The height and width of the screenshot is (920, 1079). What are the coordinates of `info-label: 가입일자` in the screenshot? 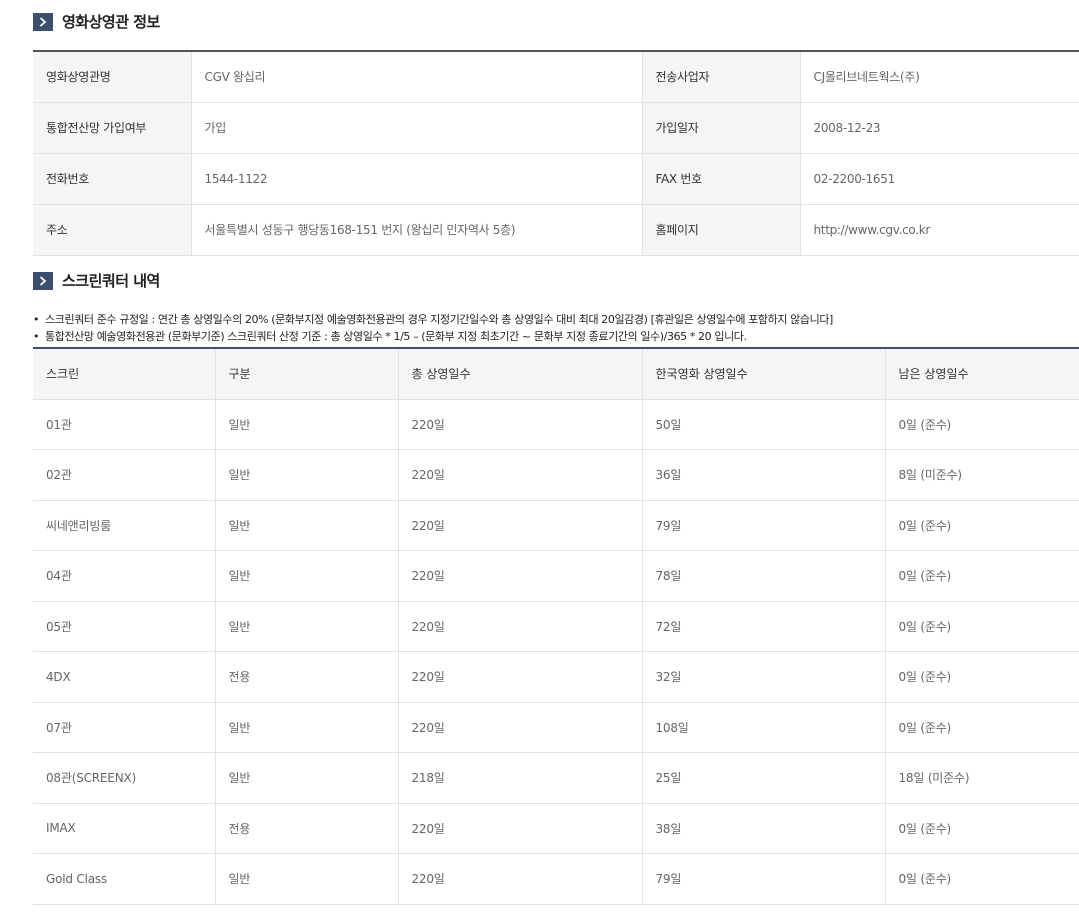 It's located at (720, 128).